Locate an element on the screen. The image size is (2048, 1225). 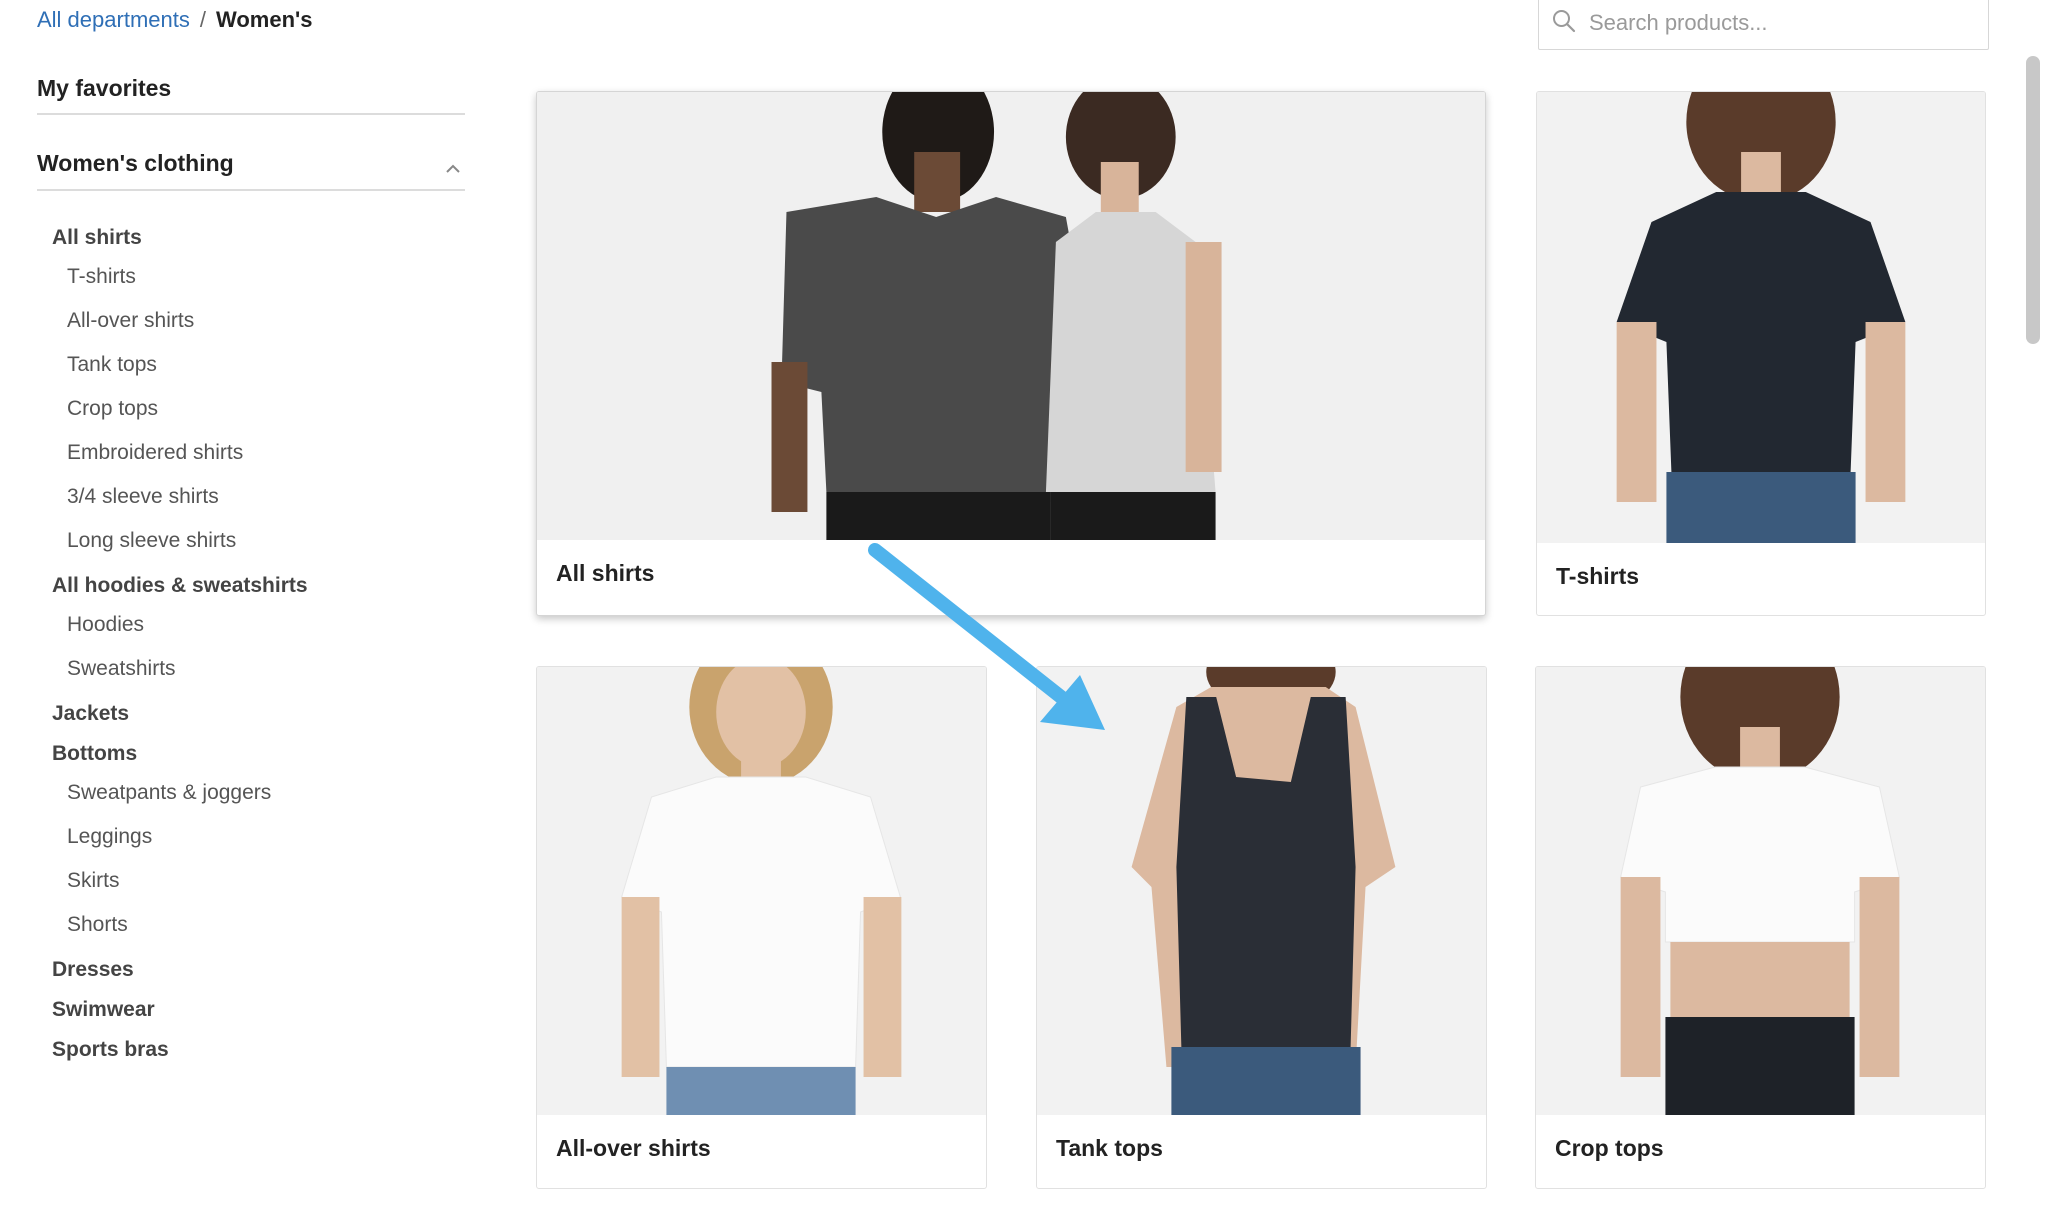
card-label: Crop tops is located at coordinates (1609, 1148).